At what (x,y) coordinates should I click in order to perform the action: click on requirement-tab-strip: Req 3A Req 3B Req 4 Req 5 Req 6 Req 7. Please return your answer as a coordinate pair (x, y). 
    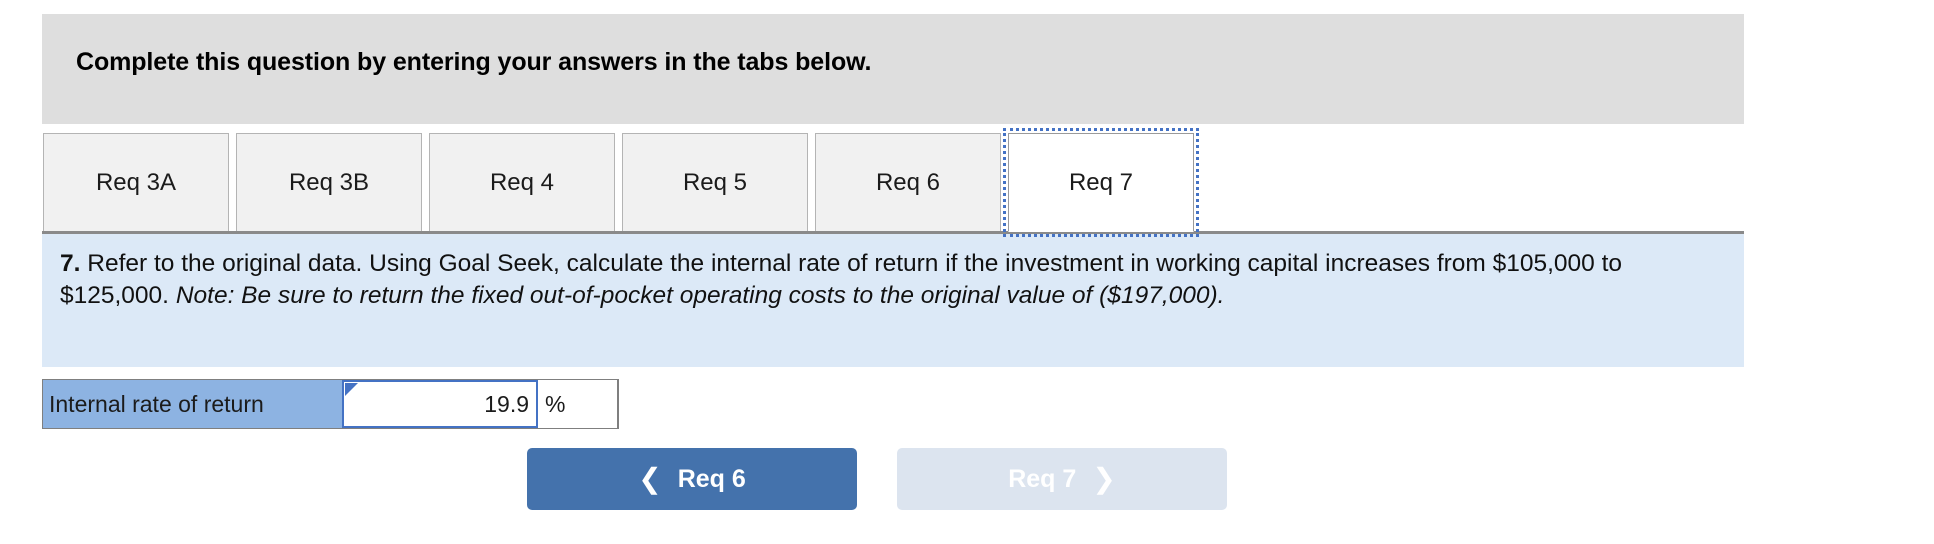
    Looking at the image, I should click on (621, 182).